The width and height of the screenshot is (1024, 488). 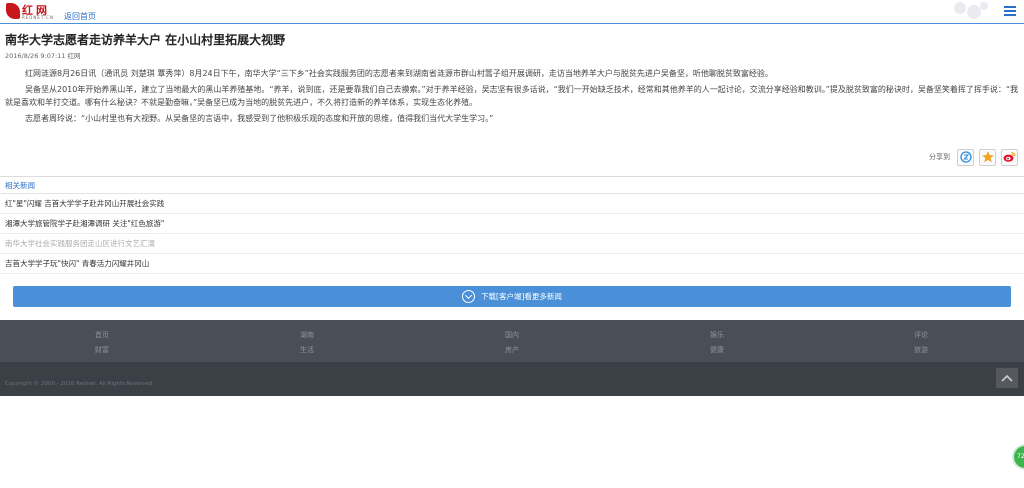 I want to click on back-to-top-button, so click(x=1007, y=378).